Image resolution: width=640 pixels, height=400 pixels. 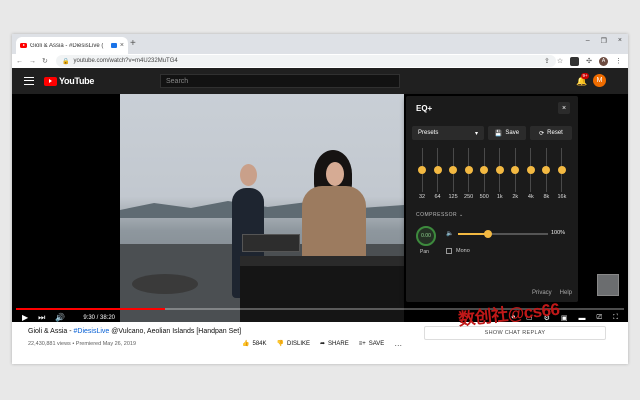 What do you see at coordinates (424, 252) in the screenshot?
I see `pan-label: Pan` at bounding box center [424, 252].